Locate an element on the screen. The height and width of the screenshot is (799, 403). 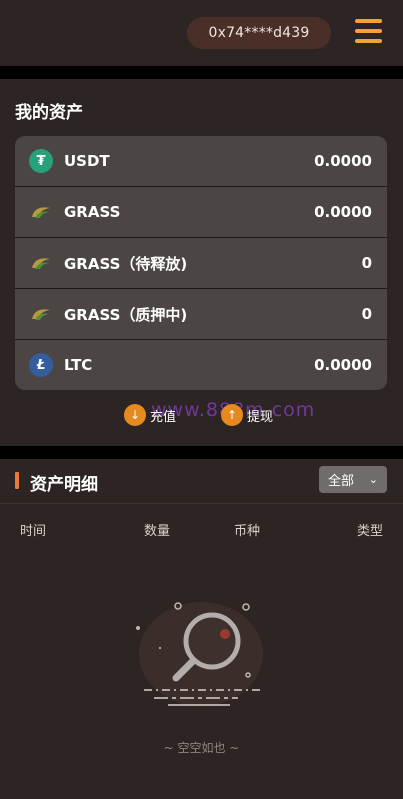
type-filter-select: 全部 ⌄ is located at coordinates (353, 479).